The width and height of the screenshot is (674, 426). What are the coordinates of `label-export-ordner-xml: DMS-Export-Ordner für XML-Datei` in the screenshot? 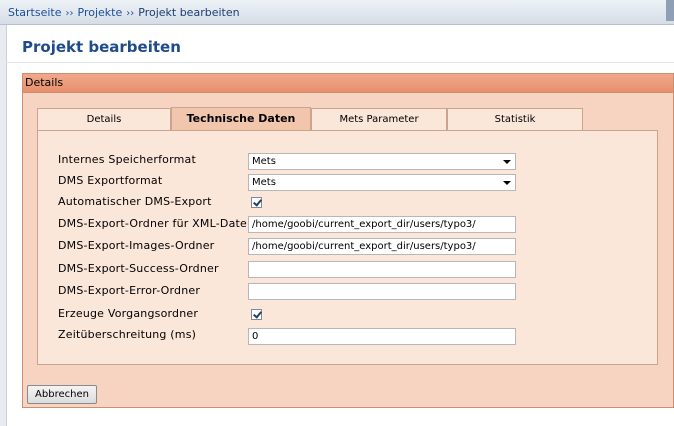 It's located at (154, 223).